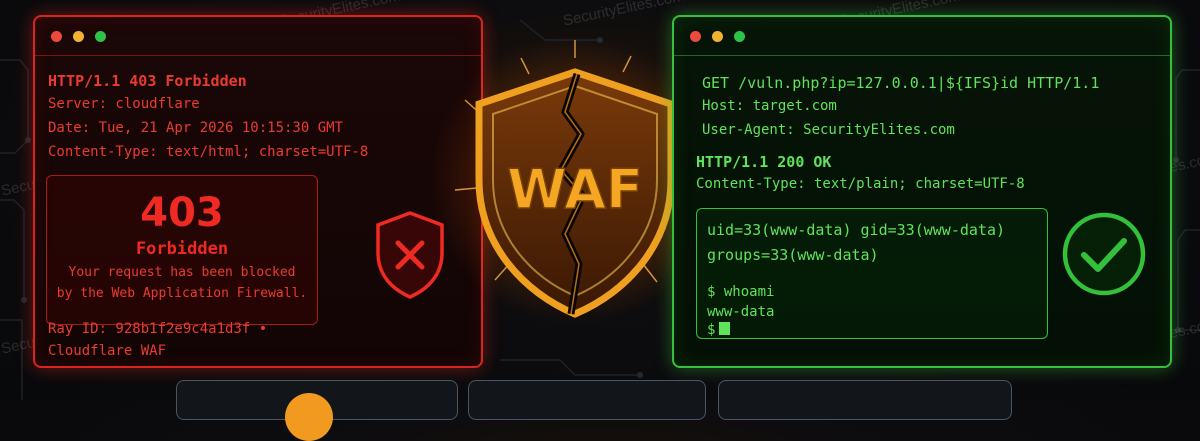 The image size is (1200, 441). Describe the element at coordinates (793, 255) in the screenshot. I see `output-line: groups=33(www-data)` at that location.